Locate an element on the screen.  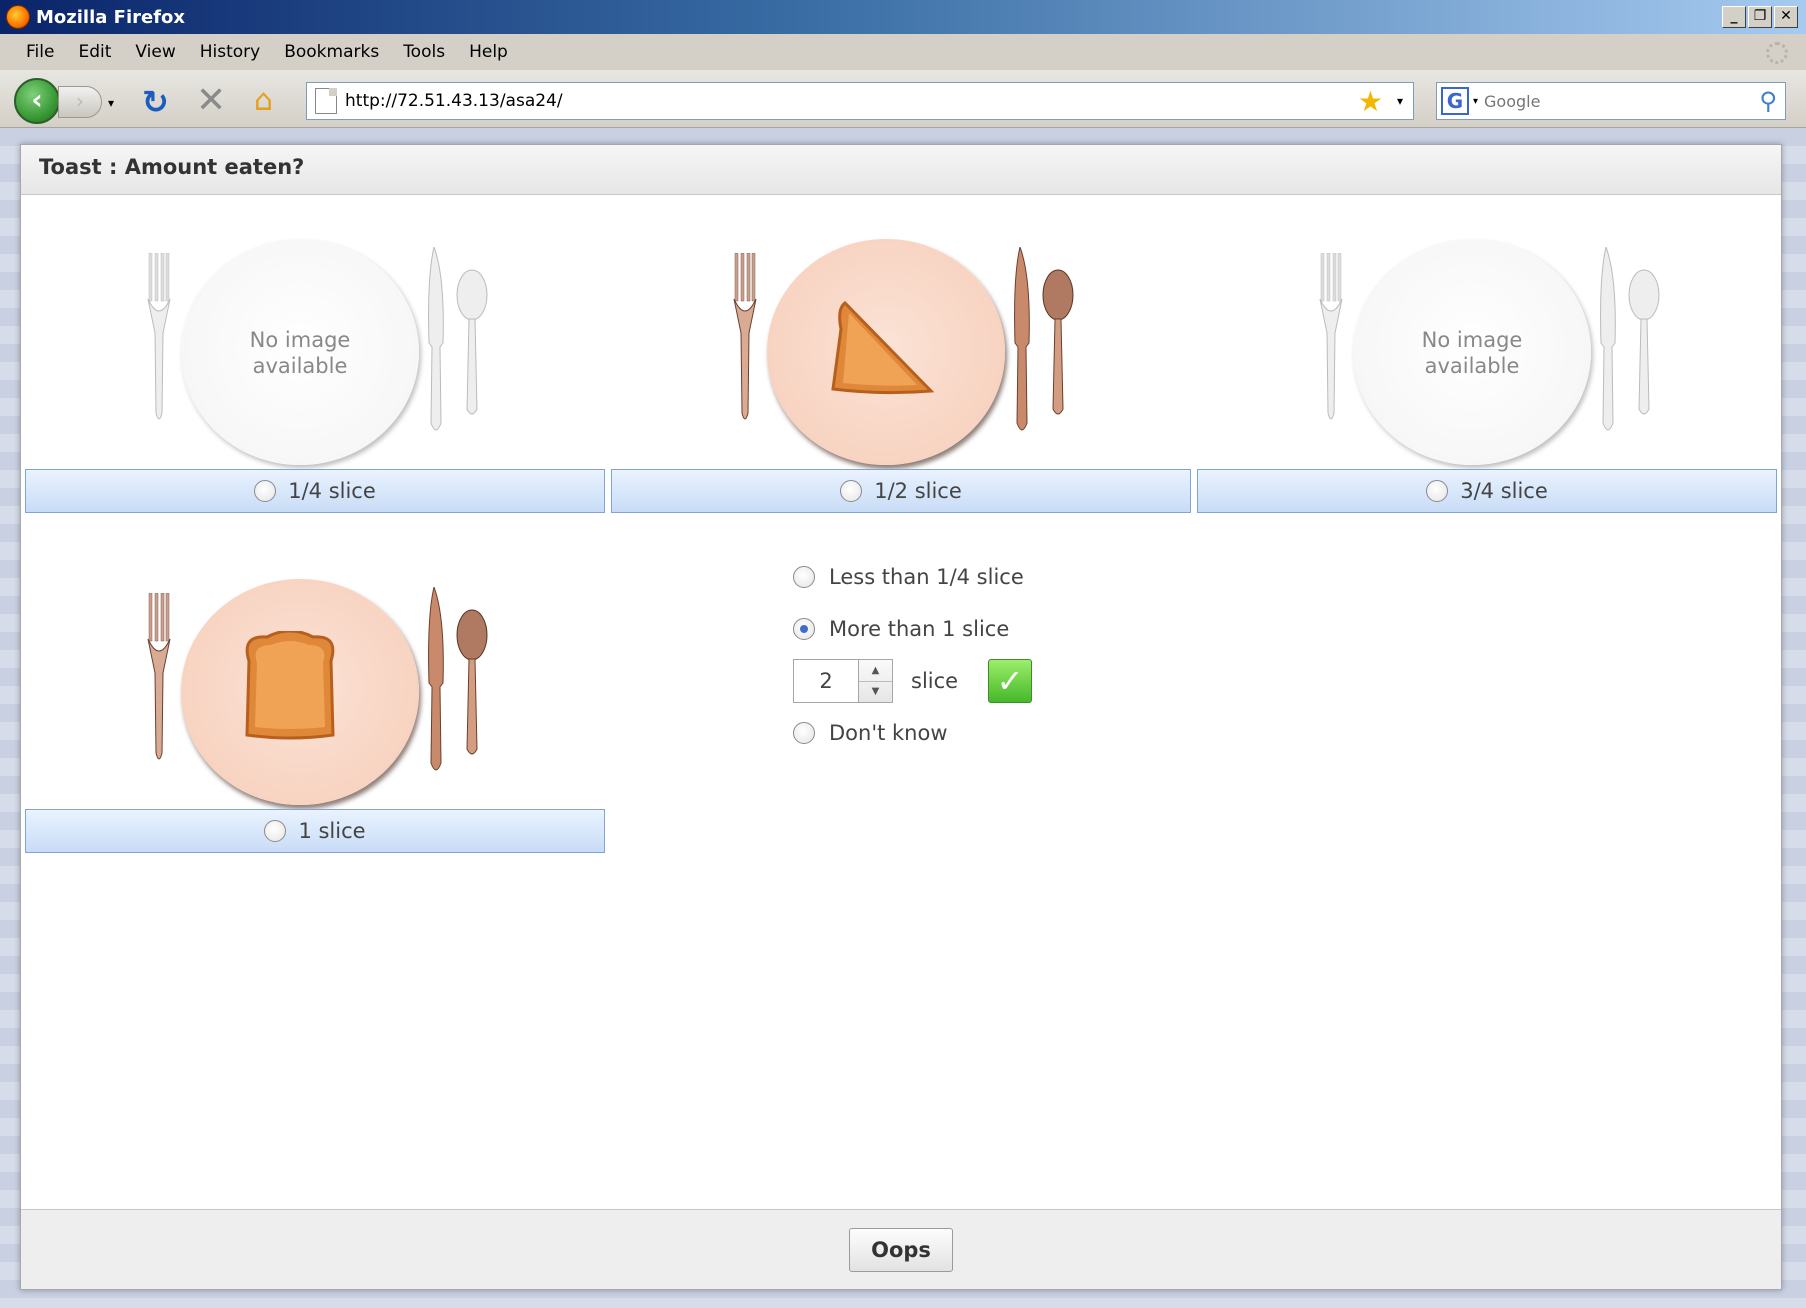
dialog-footer: Oops is located at coordinates (901, 1249).